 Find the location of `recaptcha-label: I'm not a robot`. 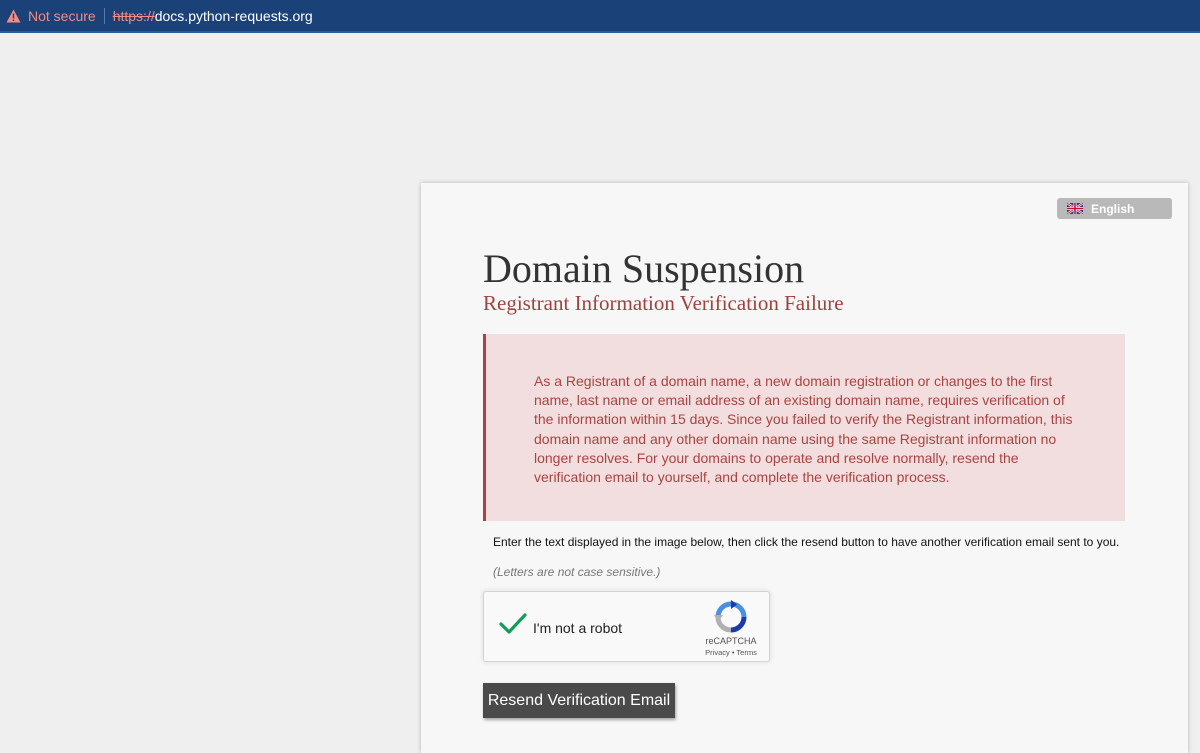

recaptcha-label: I'm not a robot is located at coordinates (578, 628).